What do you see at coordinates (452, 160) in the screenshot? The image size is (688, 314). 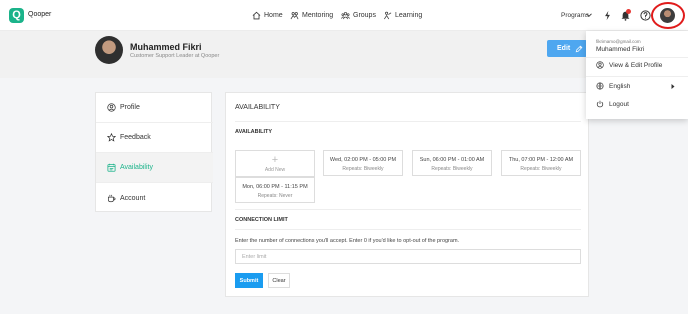 I see `slot-time: Sun, 06:00 PM - 01:00 AM` at bounding box center [452, 160].